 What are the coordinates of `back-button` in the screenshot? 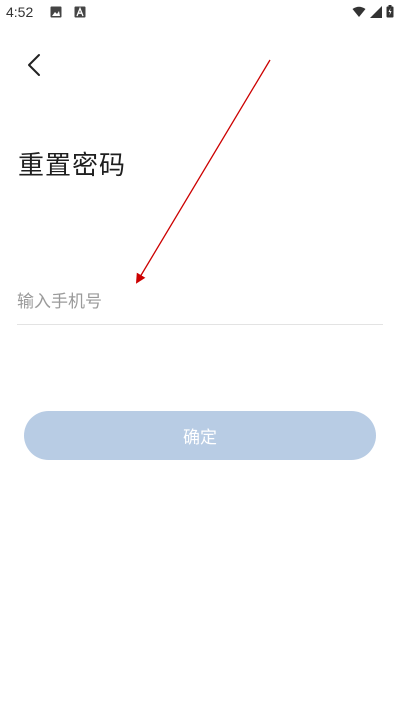 It's located at (35, 65).